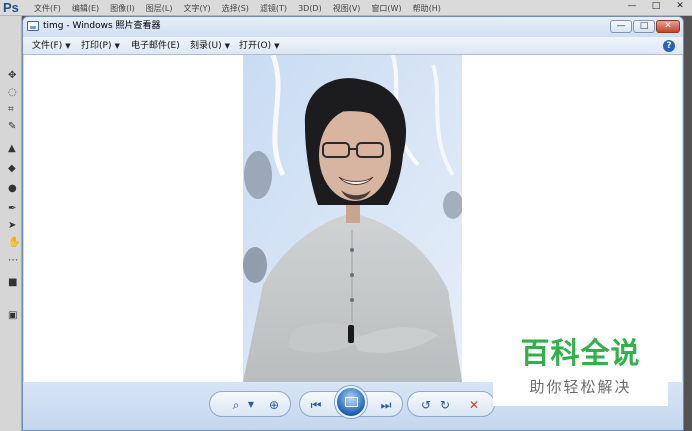  What do you see at coordinates (386, 9) in the screenshot?
I see `ps-menu-window: 窗口(W)` at bounding box center [386, 9].